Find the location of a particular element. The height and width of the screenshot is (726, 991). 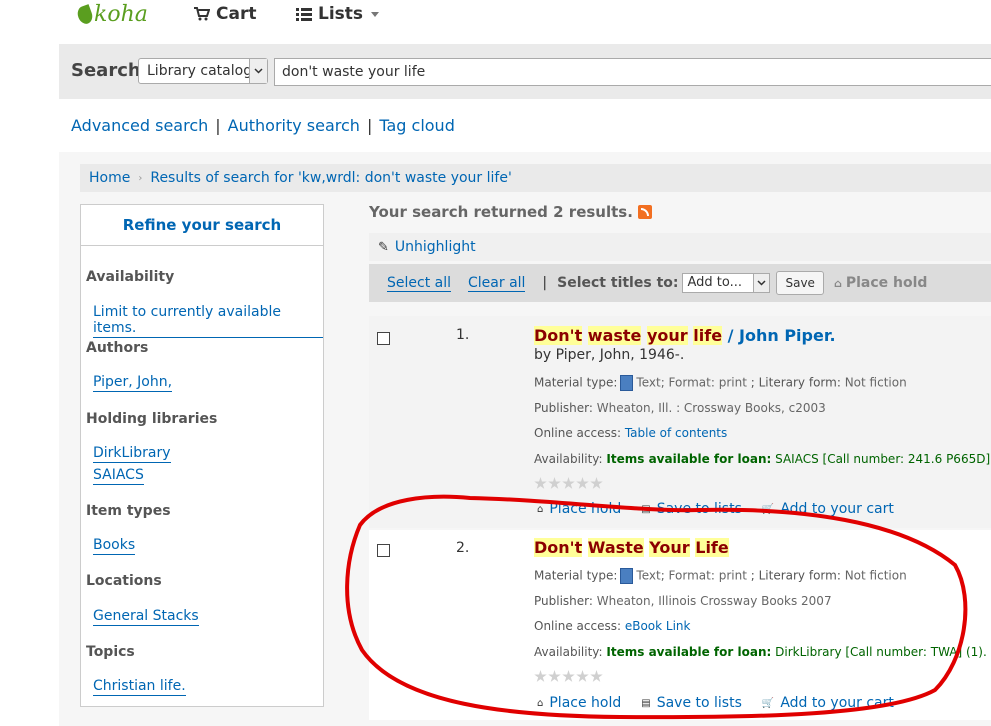

lists-menu: Lists is located at coordinates (338, 14).